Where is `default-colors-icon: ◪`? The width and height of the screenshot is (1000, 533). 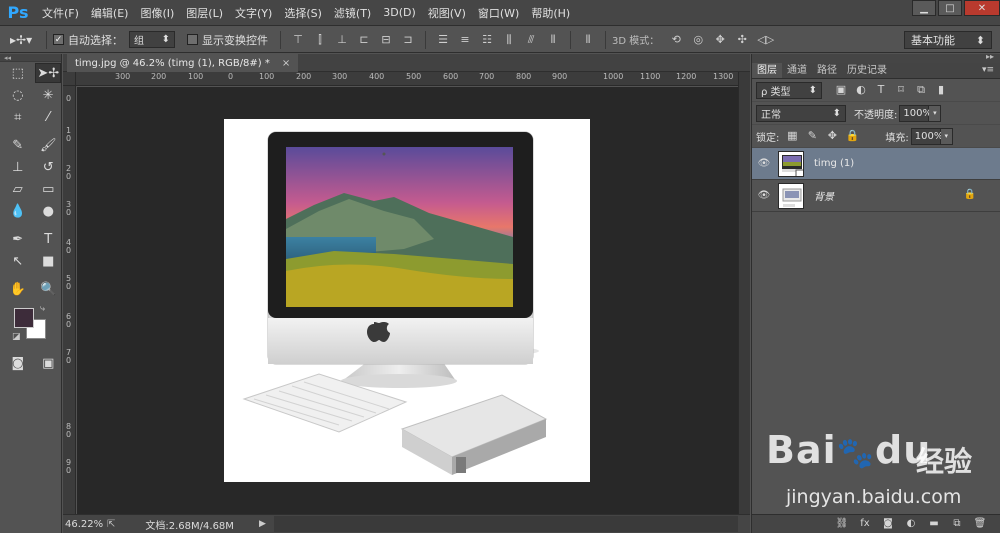
default-colors-icon: ◪ is located at coordinates (16, 337).